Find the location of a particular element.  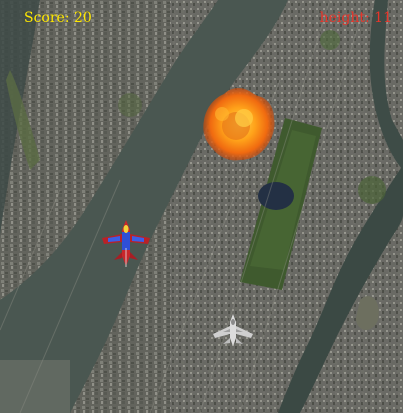

reservoir is located at coordinates (276, 196).